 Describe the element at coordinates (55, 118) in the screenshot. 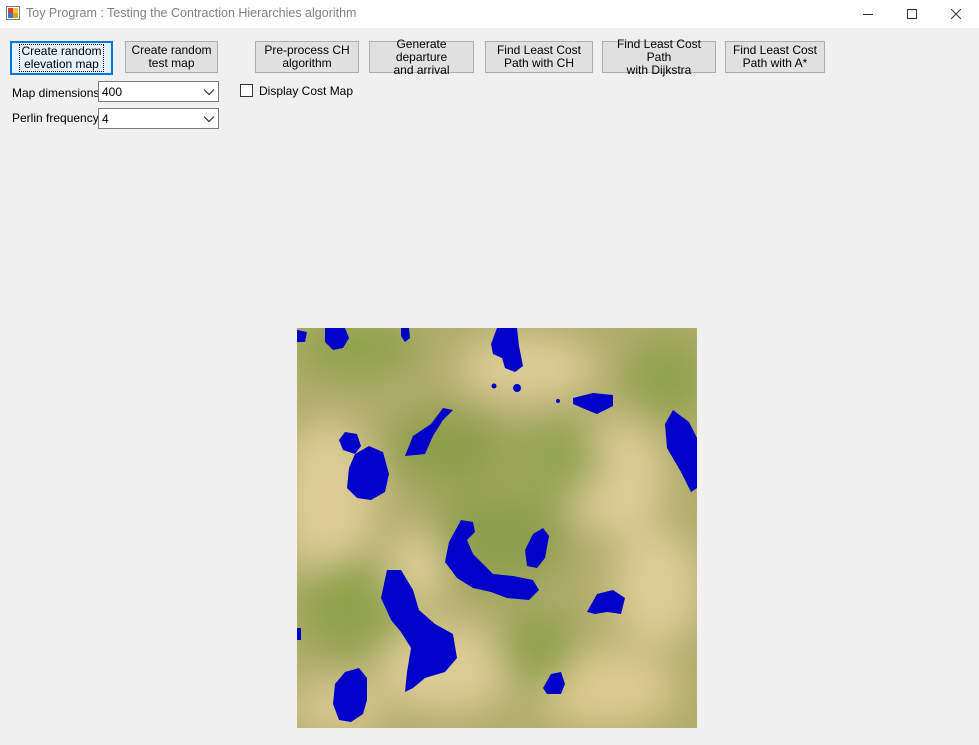

I see `perlin-frequency-label: Perlin frequency` at that location.